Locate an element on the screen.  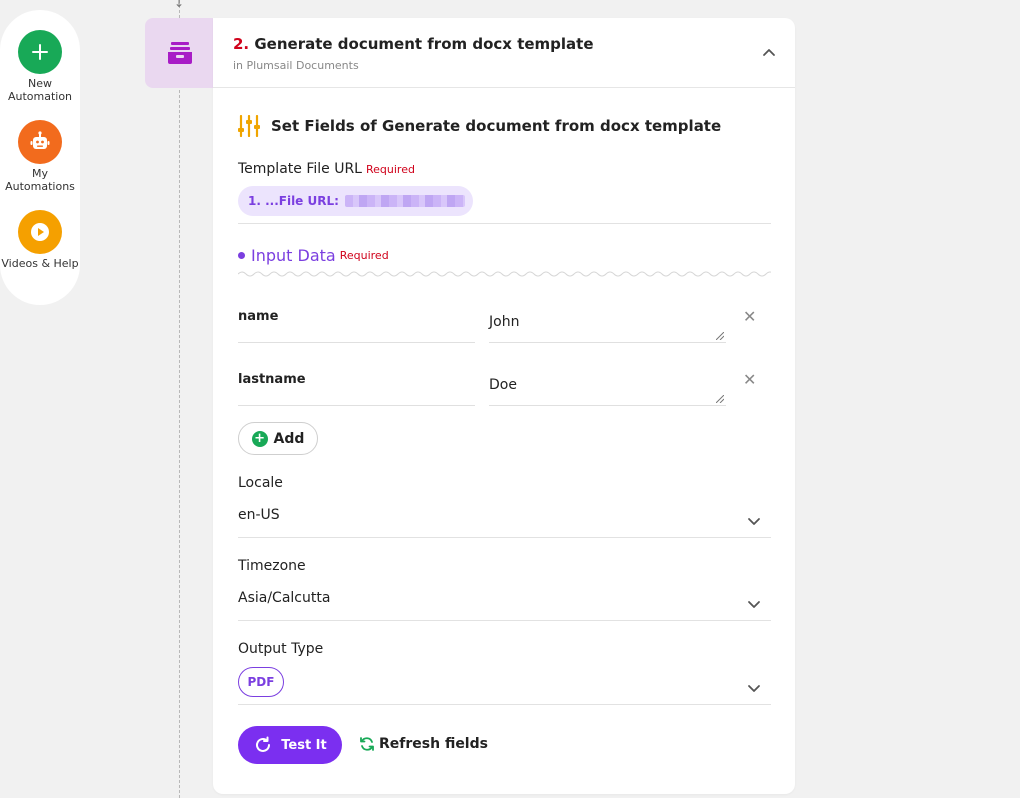
step-number: 2. is located at coordinates (241, 44).